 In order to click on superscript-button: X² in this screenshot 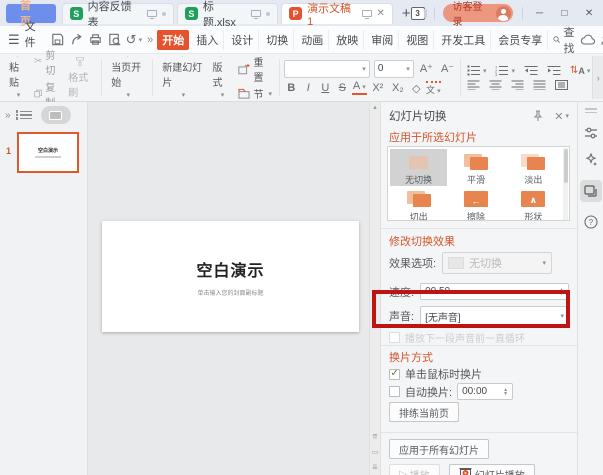, I will do `click(378, 88)`.